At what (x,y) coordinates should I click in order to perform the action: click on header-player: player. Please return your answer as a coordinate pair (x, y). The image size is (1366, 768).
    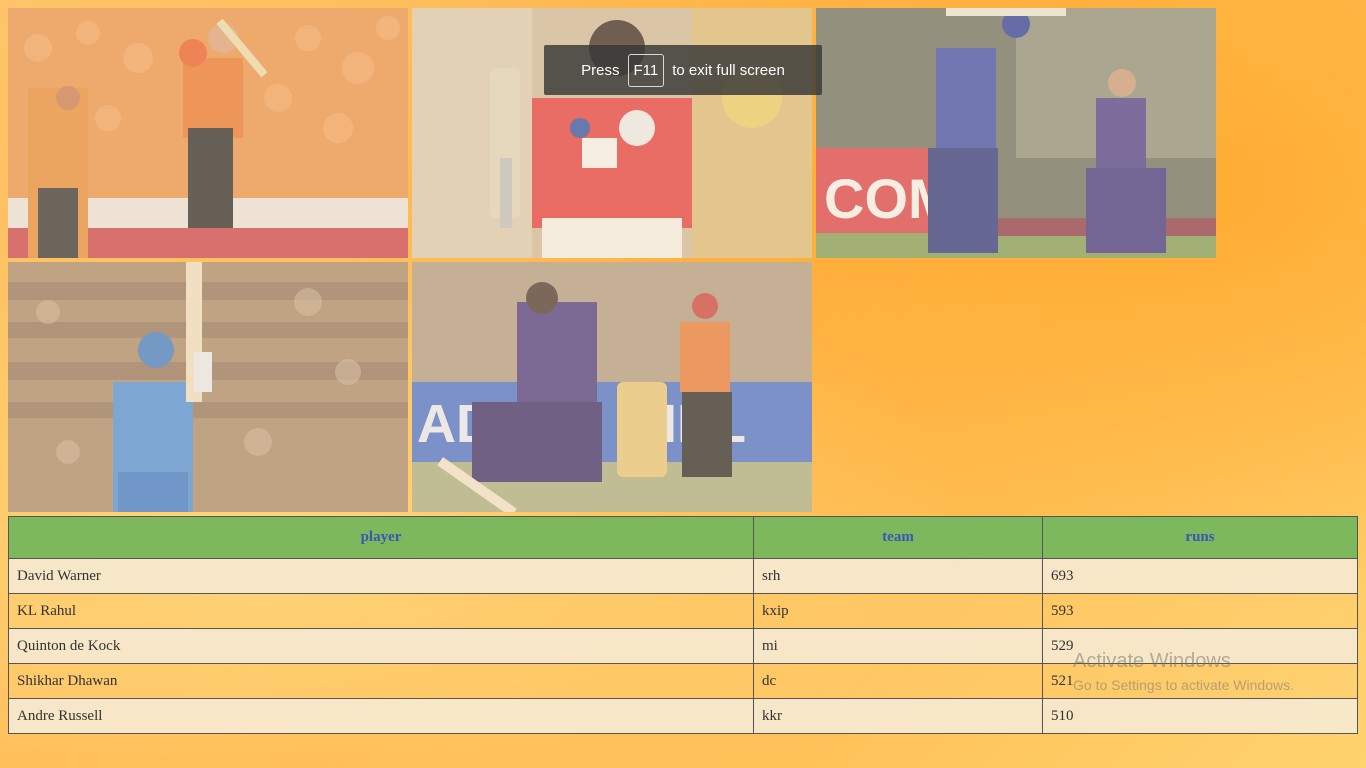
    Looking at the image, I should click on (381, 537).